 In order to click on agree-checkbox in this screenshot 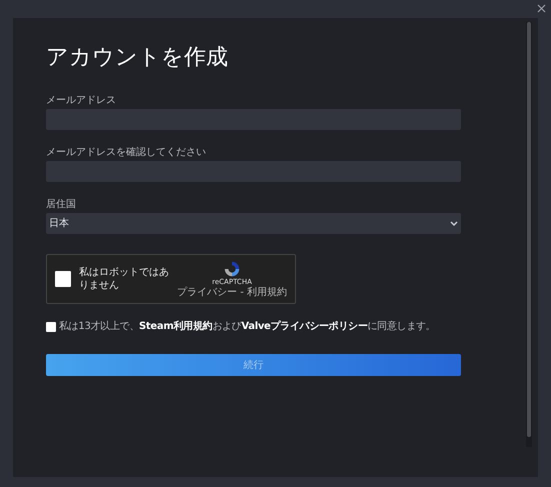, I will do `click(51, 327)`.